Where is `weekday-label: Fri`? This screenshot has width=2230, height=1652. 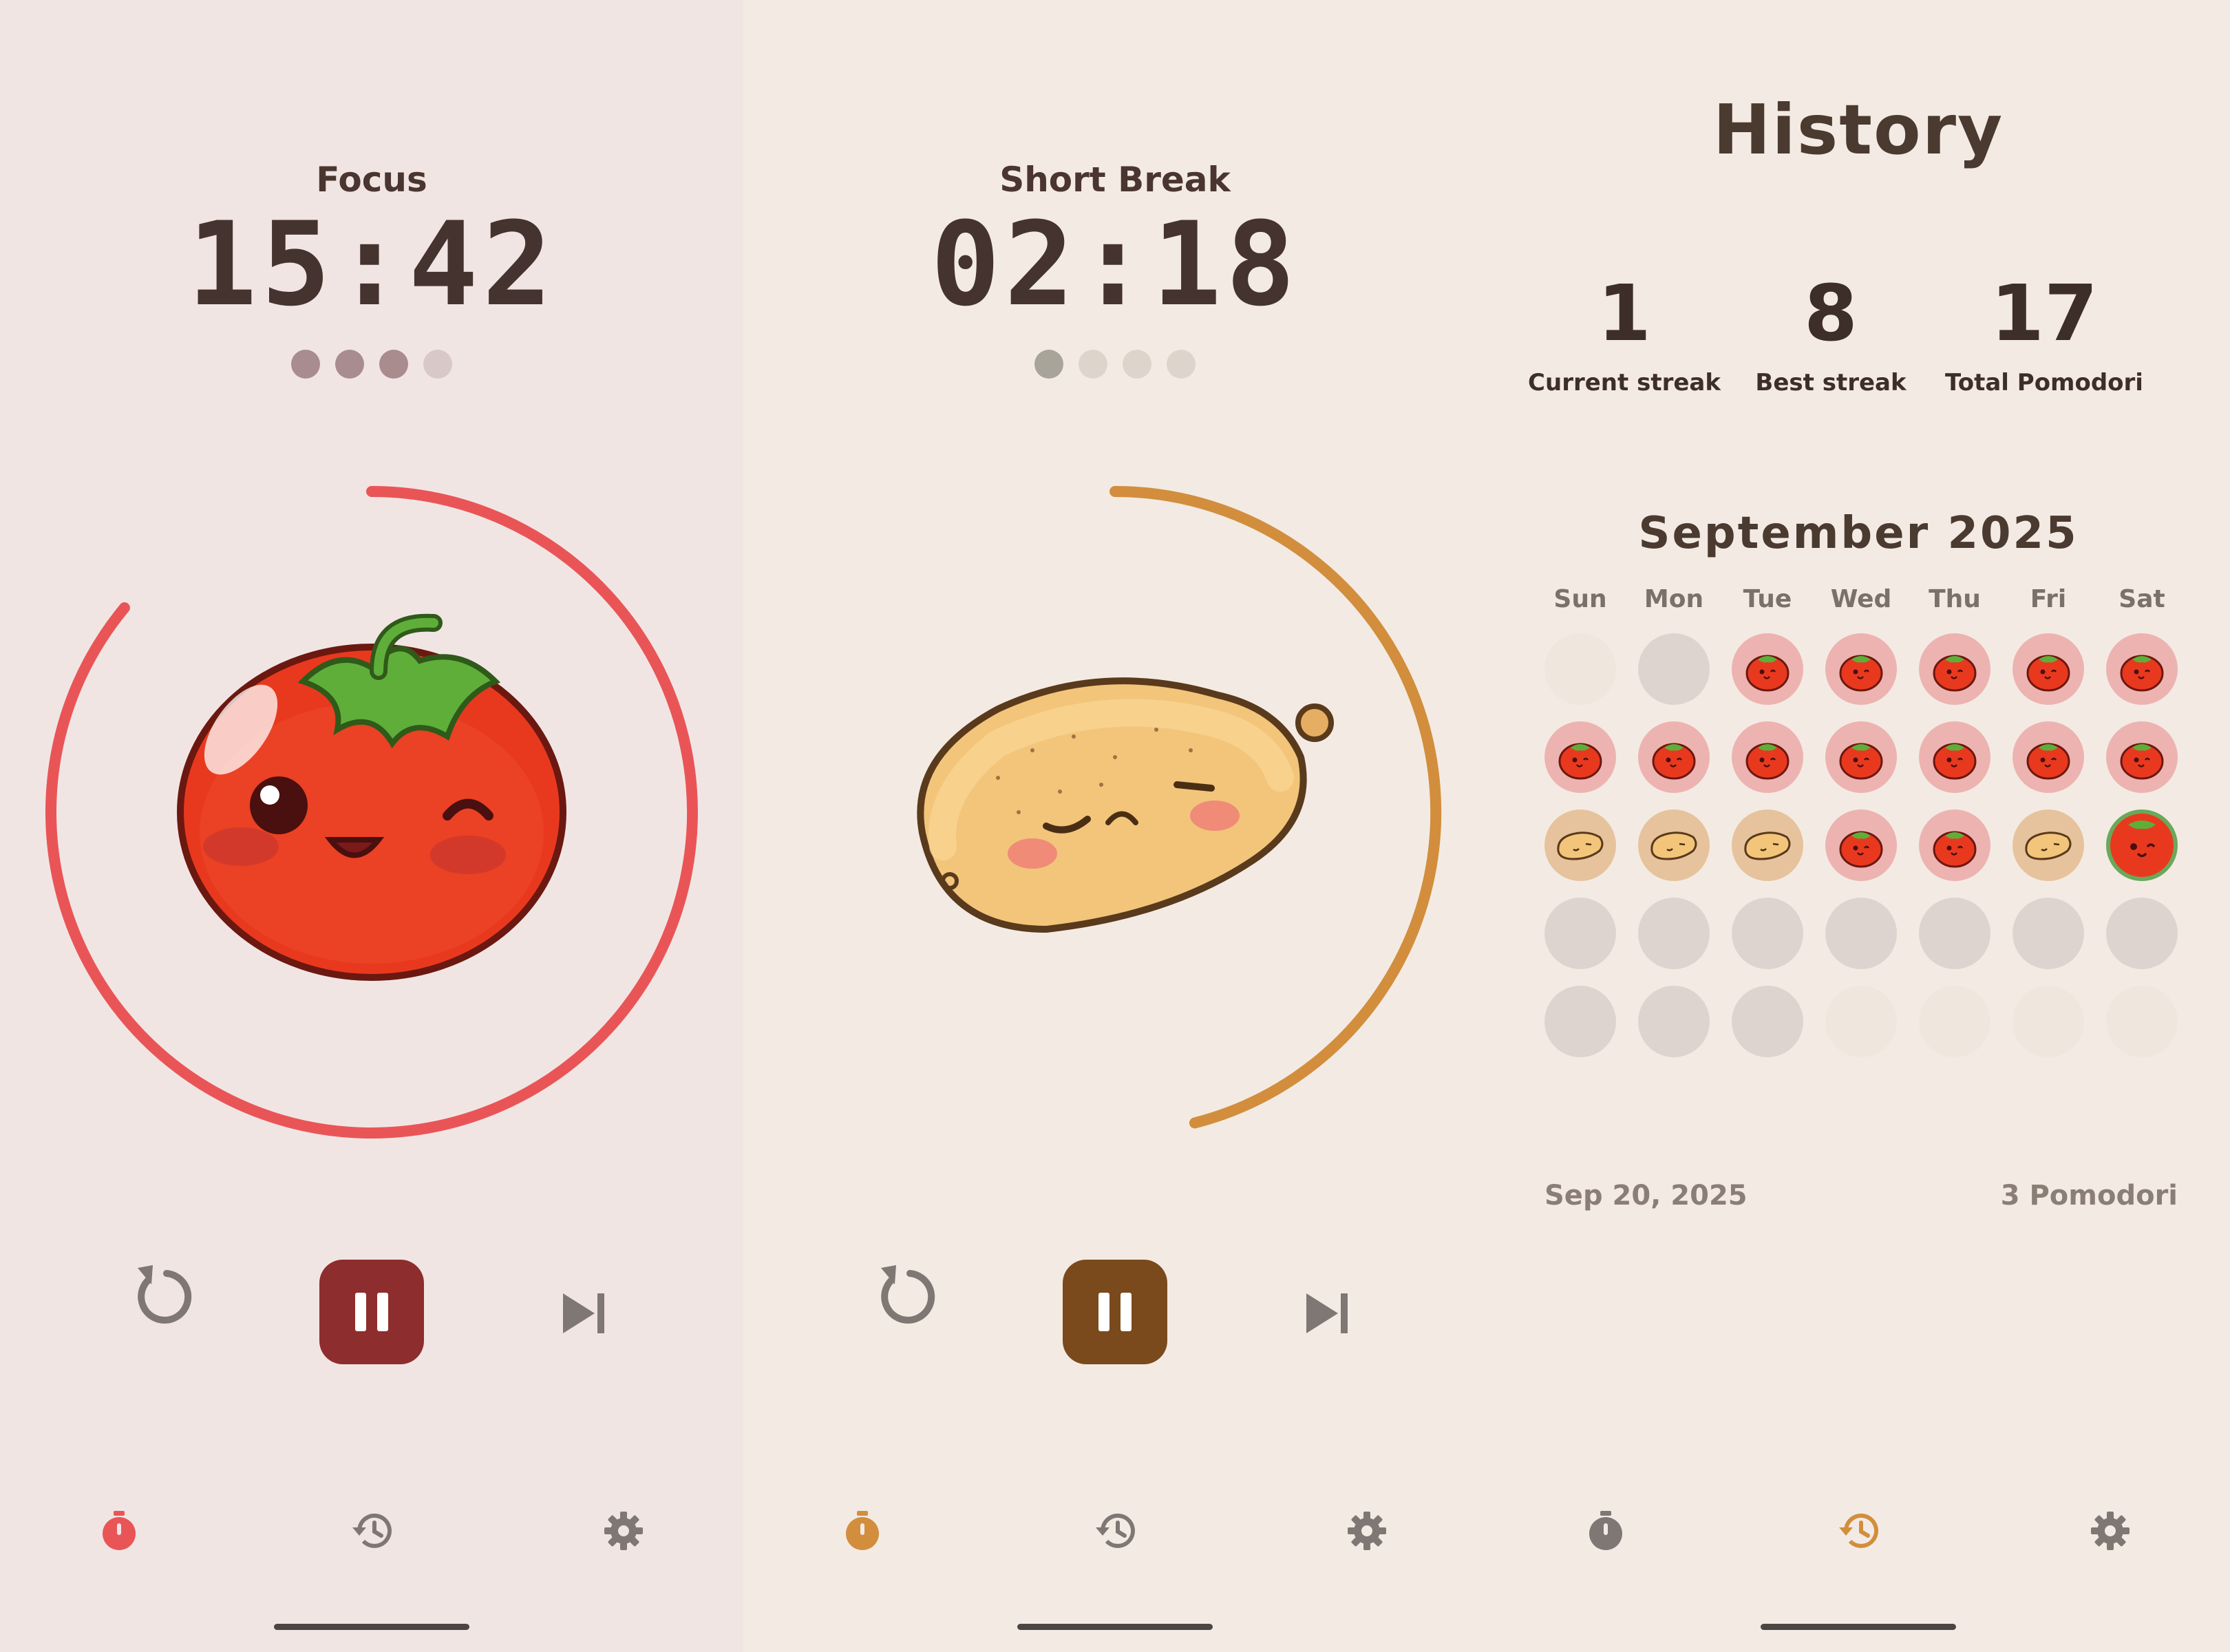 weekday-label: Fri is located at coordinates (2048, 599).